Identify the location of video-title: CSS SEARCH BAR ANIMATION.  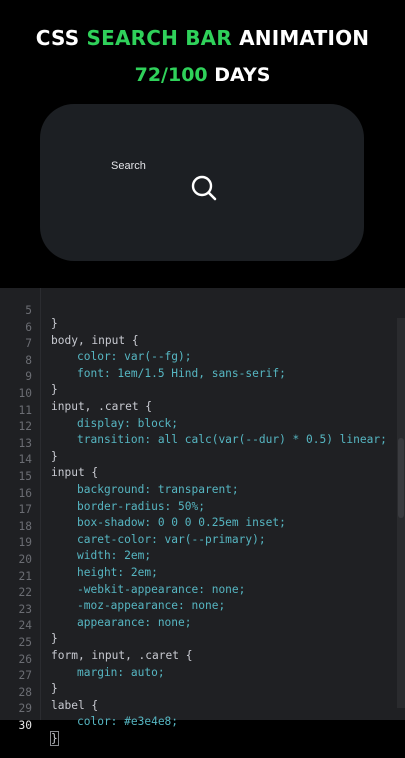
(202, 38).